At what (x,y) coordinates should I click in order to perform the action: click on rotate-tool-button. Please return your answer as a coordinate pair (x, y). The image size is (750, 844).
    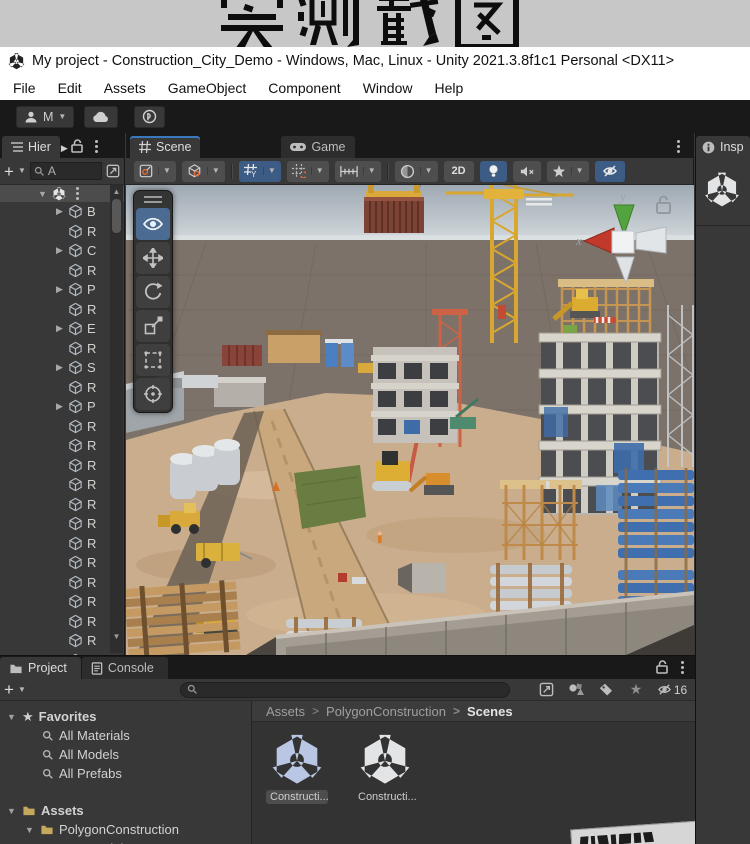
    Looking at the image, I should click on (153, 292).